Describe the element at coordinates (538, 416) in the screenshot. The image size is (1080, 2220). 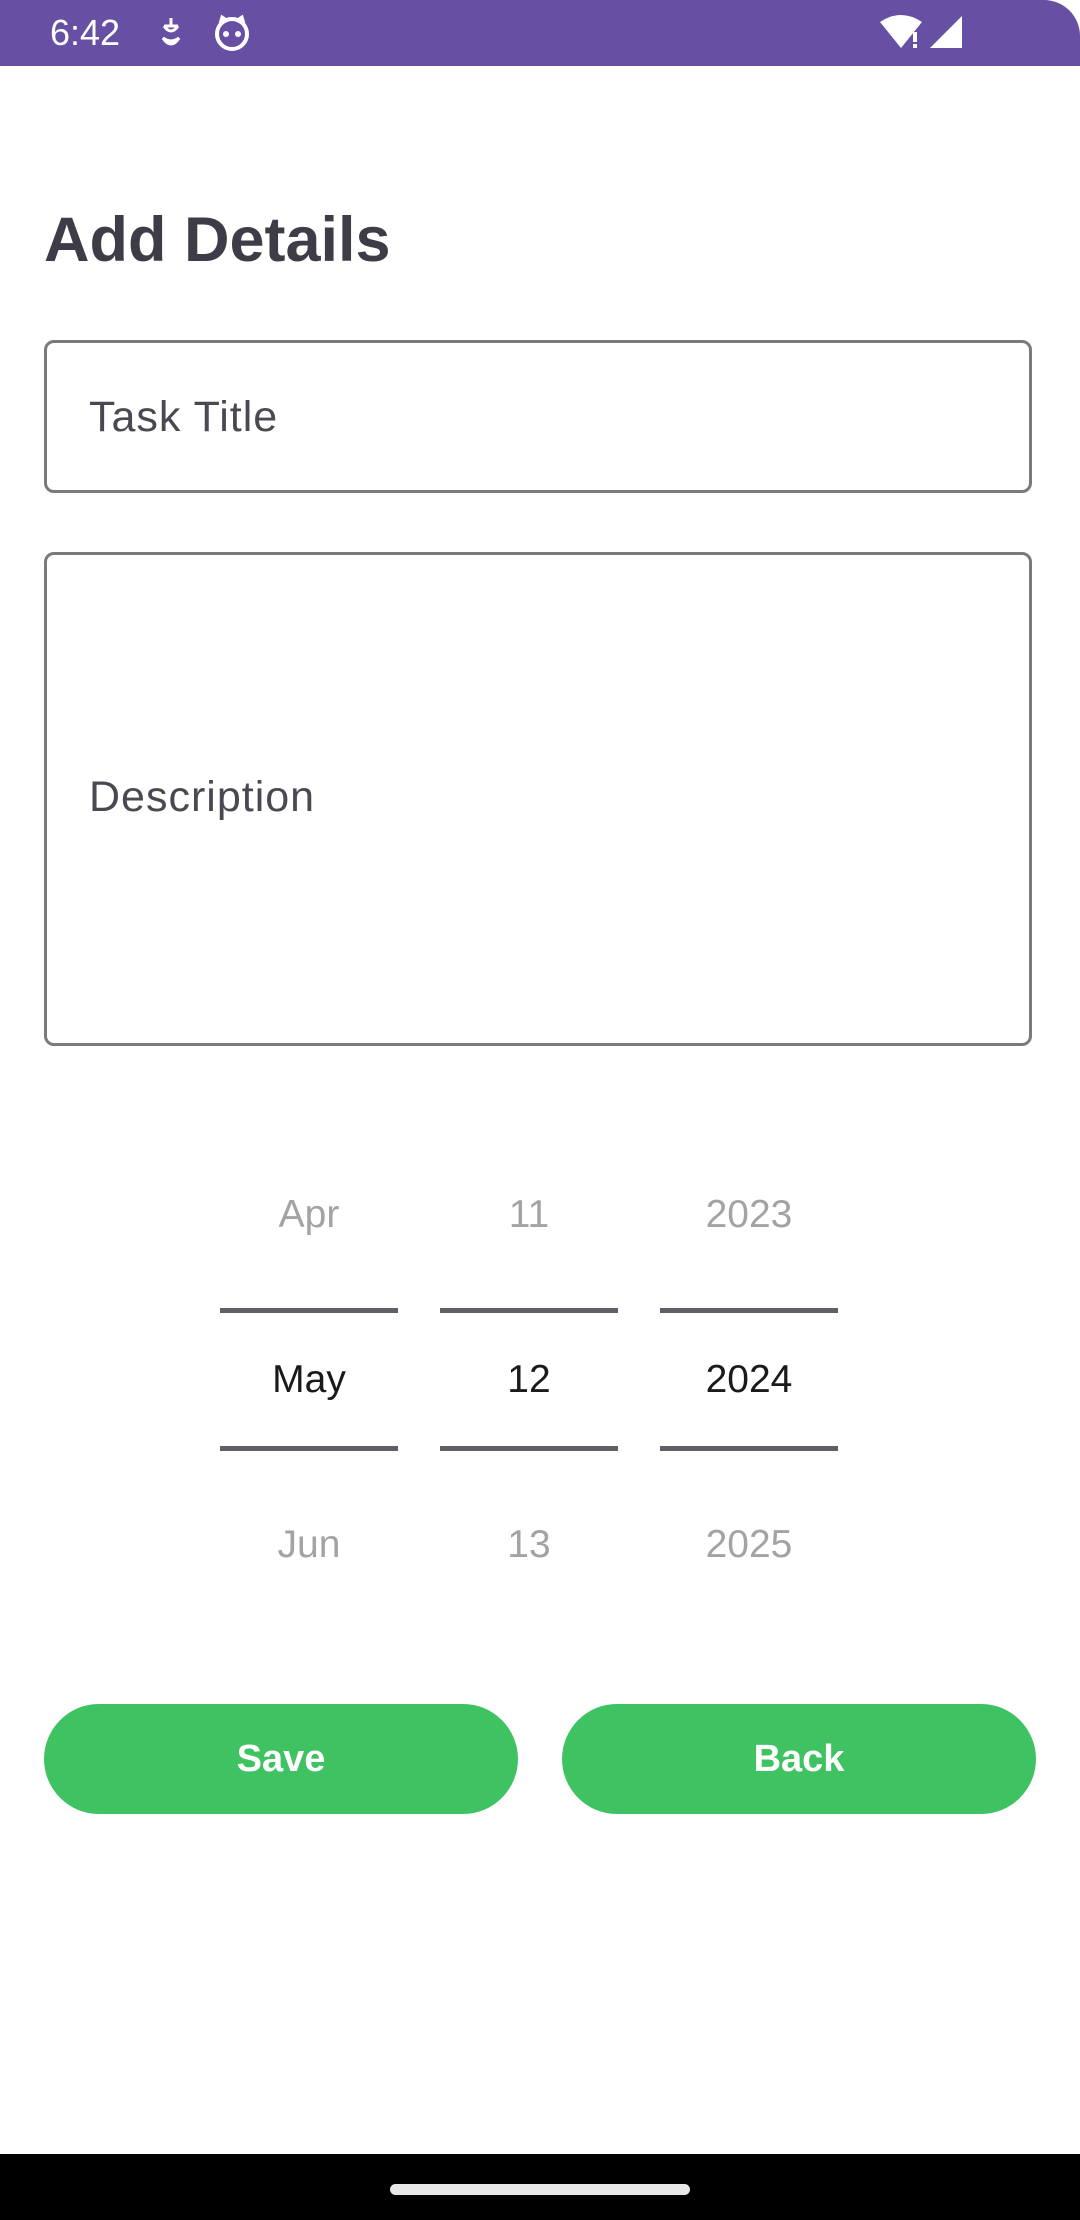
I see `task-title-field: Task Title` at that location.